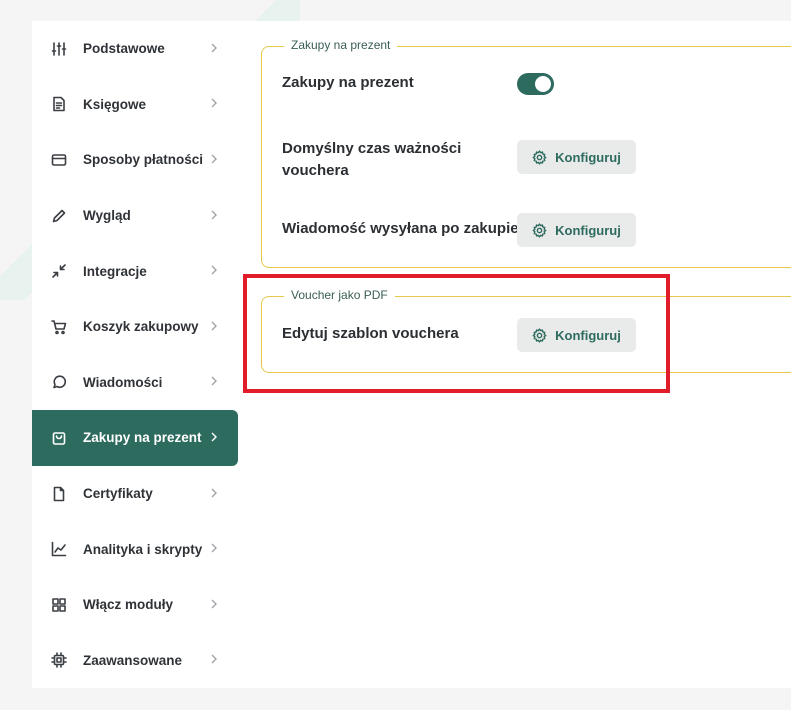  I want to click on sidebar-item-wyglad: Wygląd, so click(135, 216).